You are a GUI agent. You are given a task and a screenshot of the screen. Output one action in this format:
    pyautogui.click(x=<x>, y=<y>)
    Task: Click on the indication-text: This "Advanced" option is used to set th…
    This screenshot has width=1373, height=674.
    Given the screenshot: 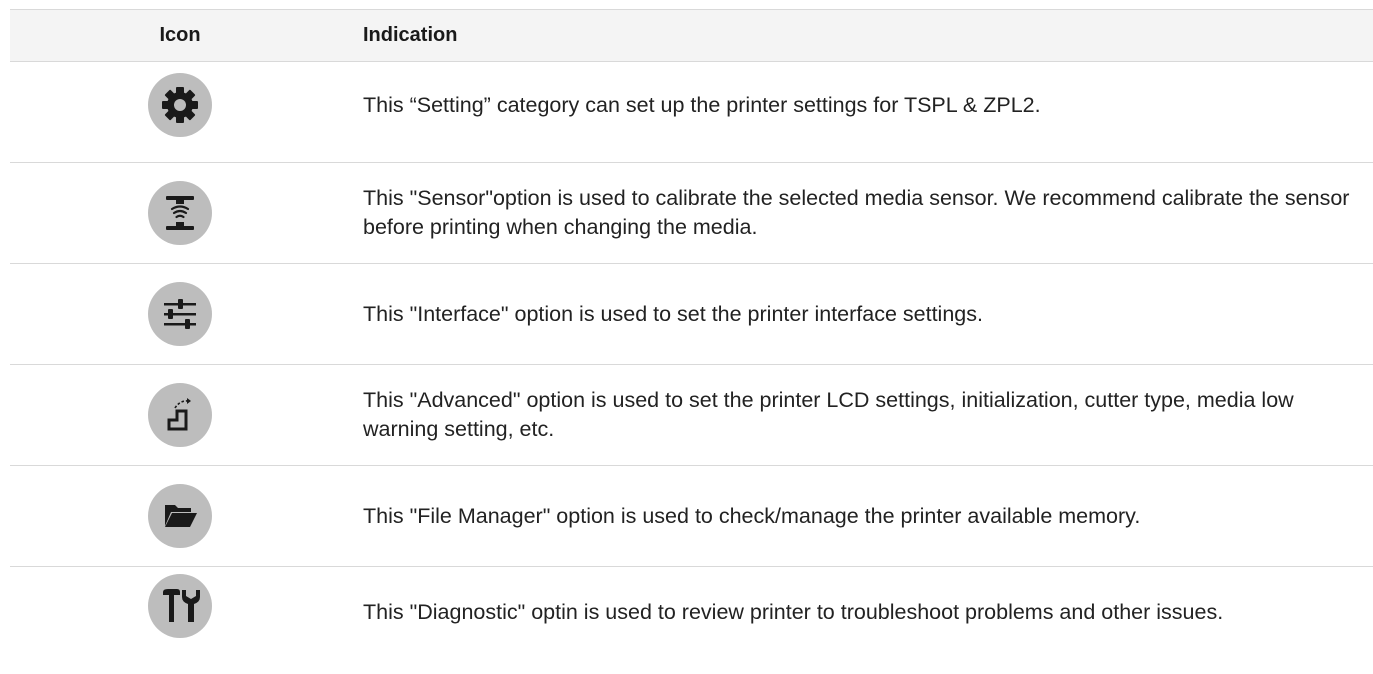 What is the action you would take?
    pyautogui.click(x=828, y=414)
    